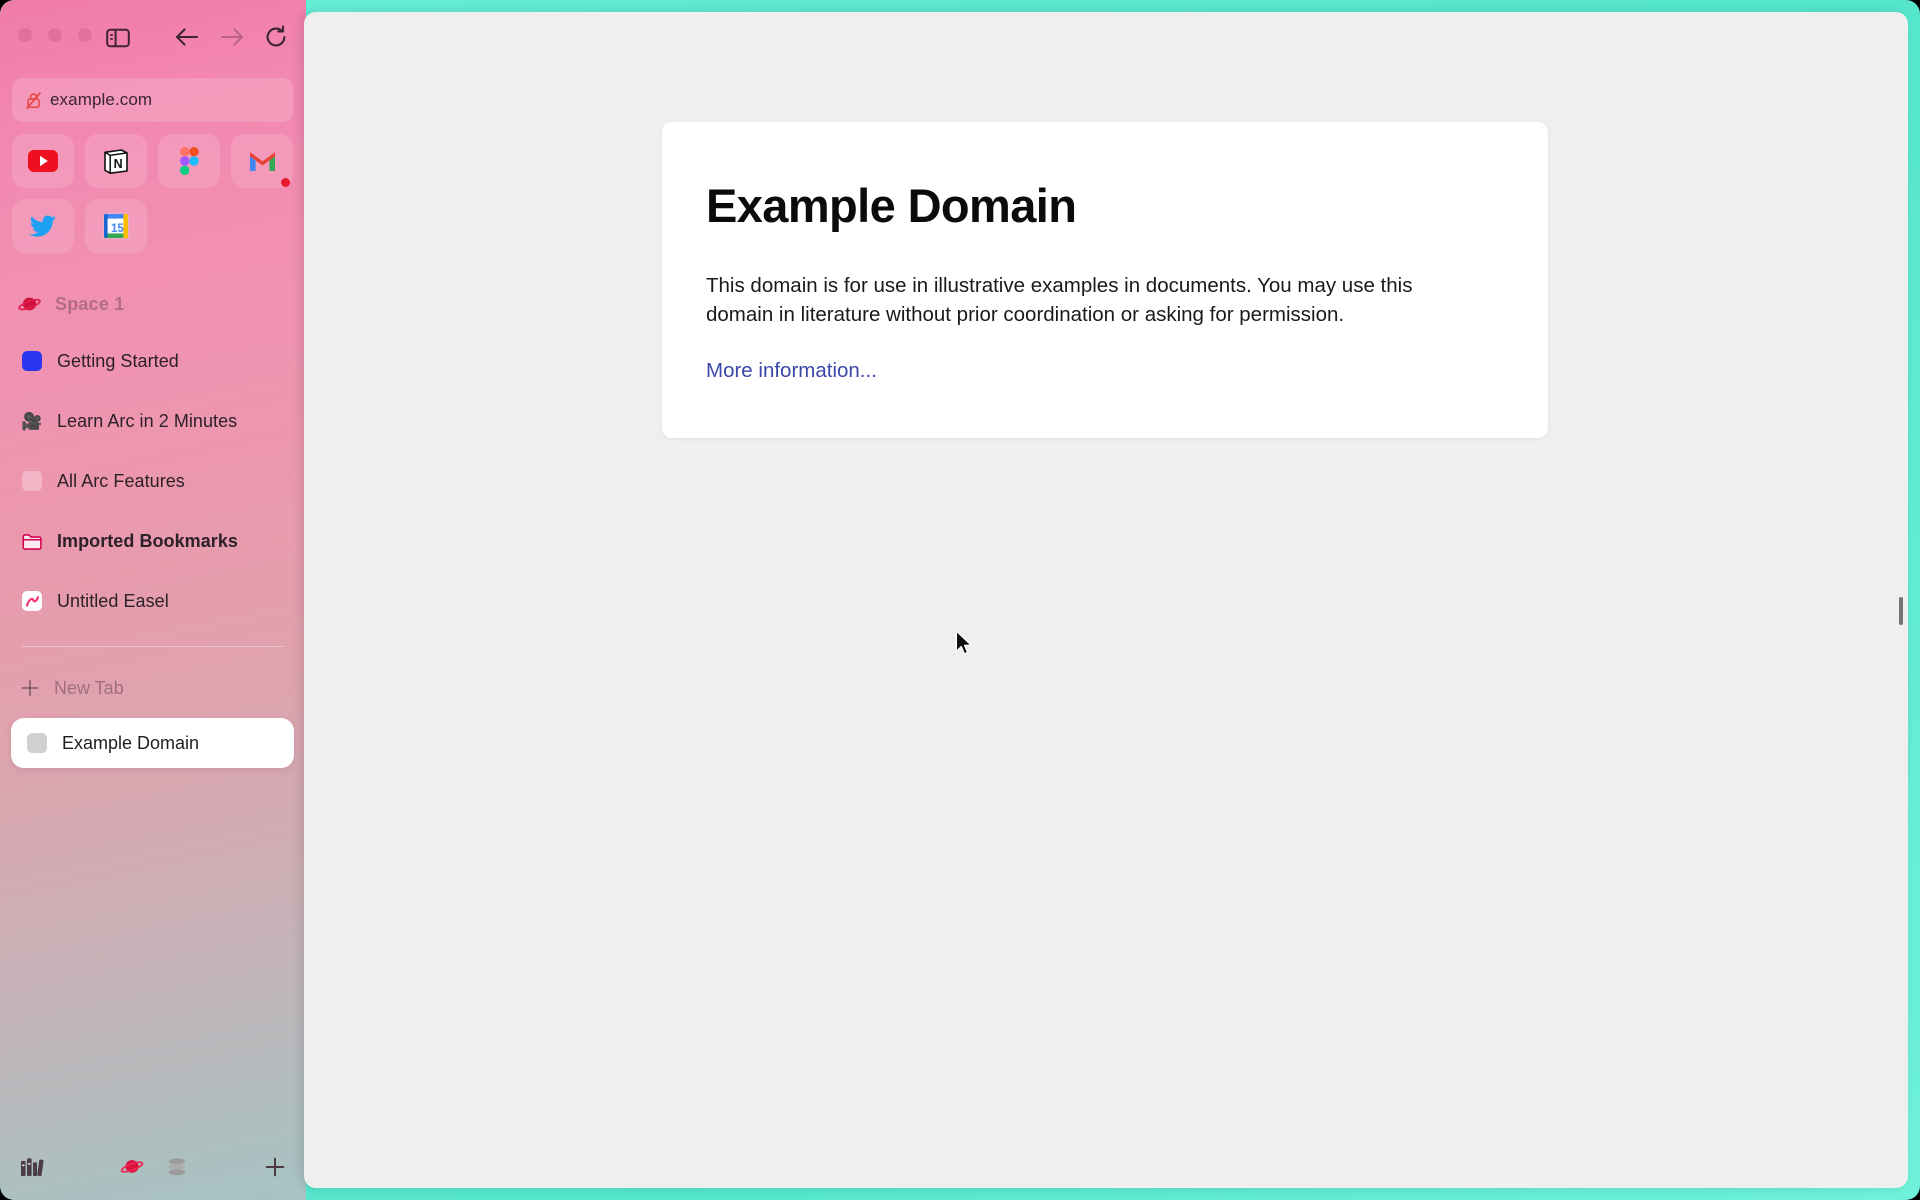 The width and height of the screenshot is (1920, 1200). What do you see at coordinates (155, 688) in the screenshot?
I see `new-tab-button: New Tab` at bounding box center [155, 688].